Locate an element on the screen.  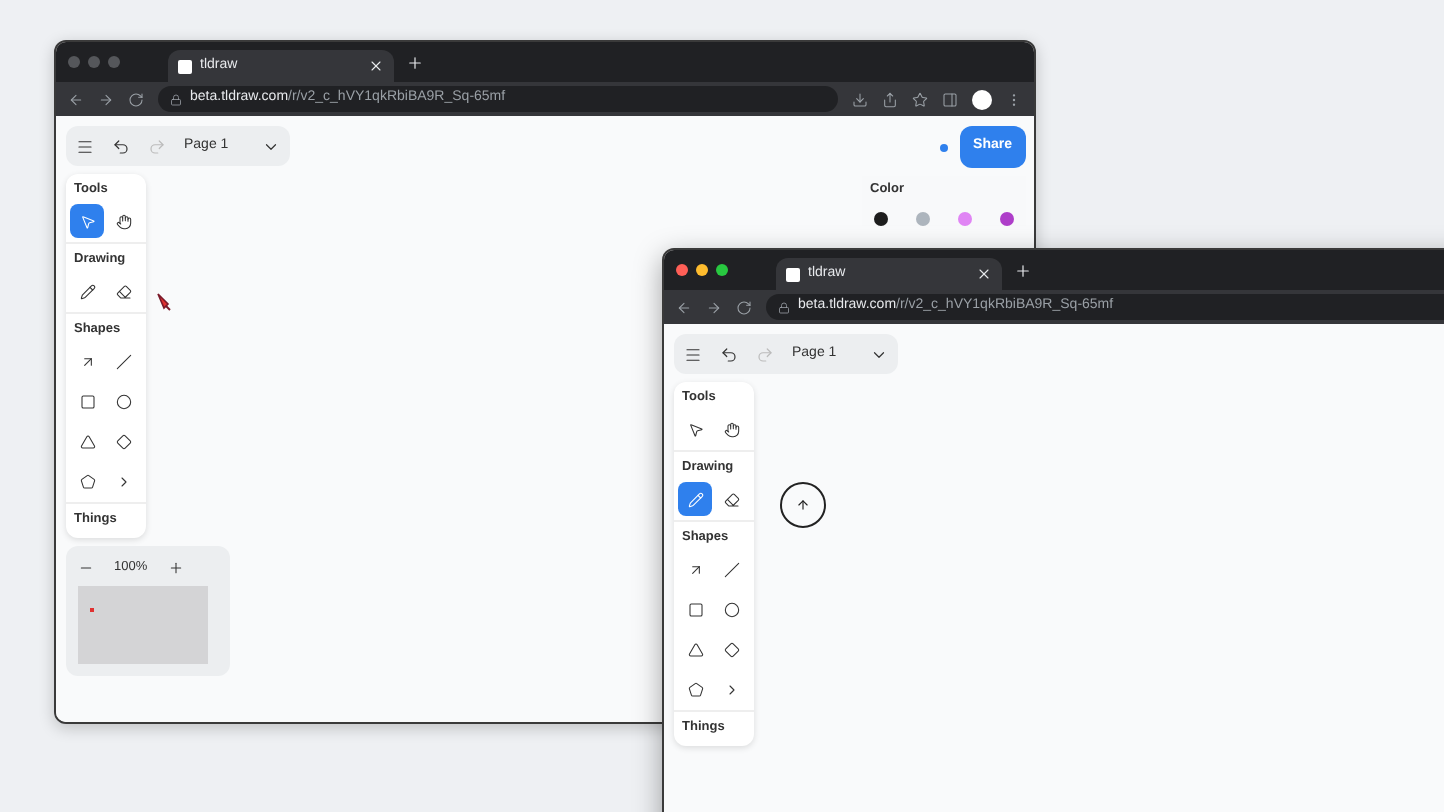
profile-avatar is located at coordinates (982, 99).